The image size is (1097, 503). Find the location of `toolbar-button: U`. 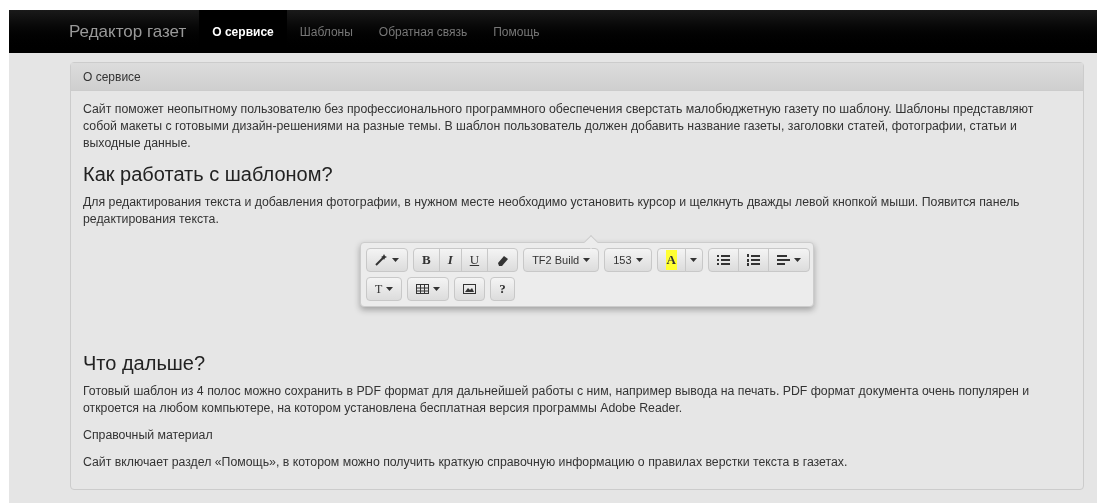

toolbar-button: U is located at coordinates (474, 260).